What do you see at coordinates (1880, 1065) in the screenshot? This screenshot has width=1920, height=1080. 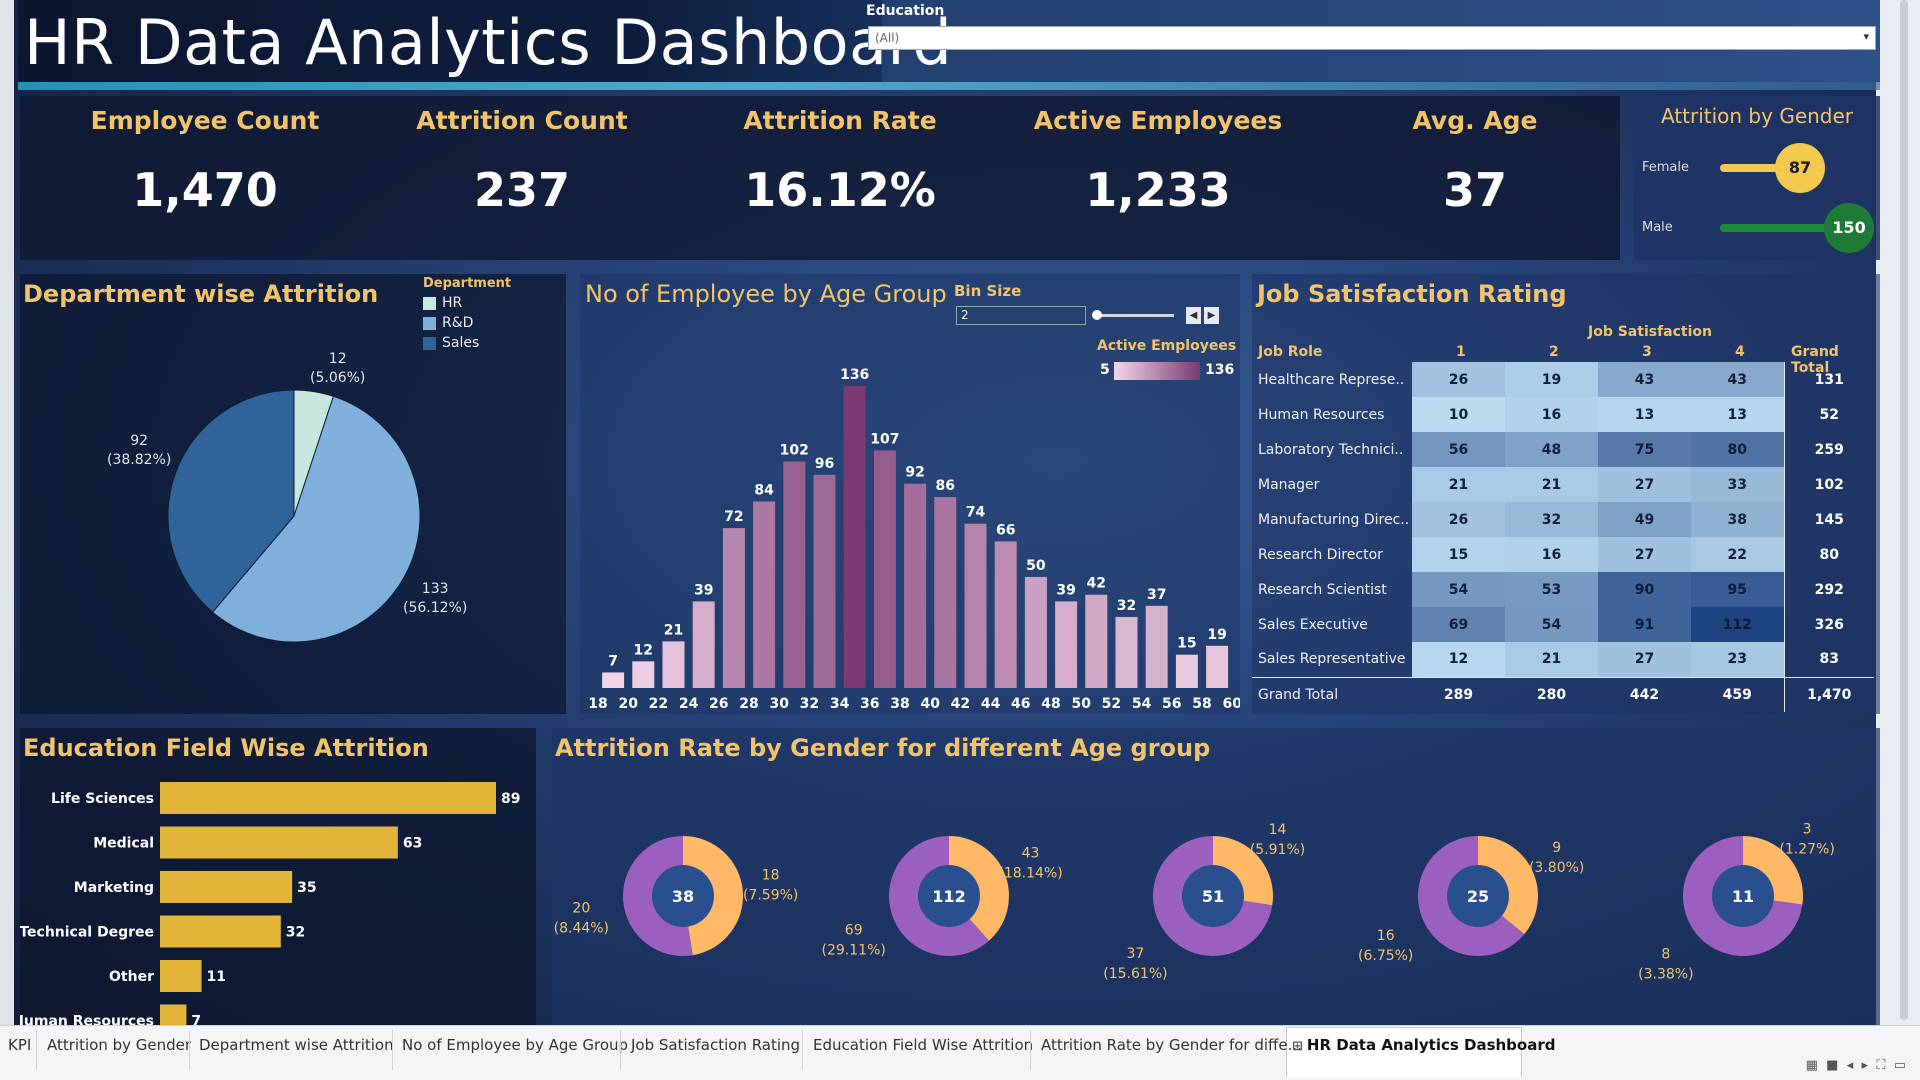 I see `fullscreen-icon: ⛶` at bounding box center [1880, 1065].